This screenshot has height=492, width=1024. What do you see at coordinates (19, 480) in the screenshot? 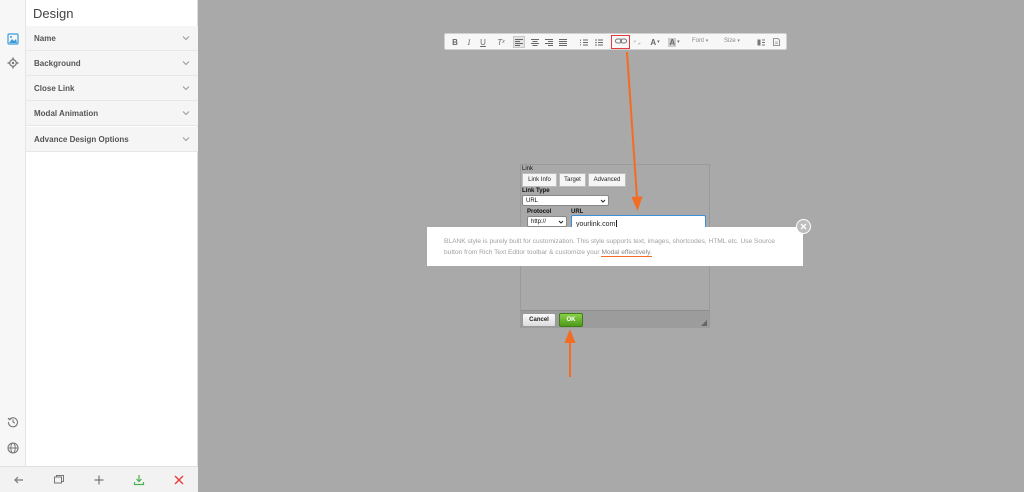
I see `back-arrow-icon` at bounding box center [19, 480].